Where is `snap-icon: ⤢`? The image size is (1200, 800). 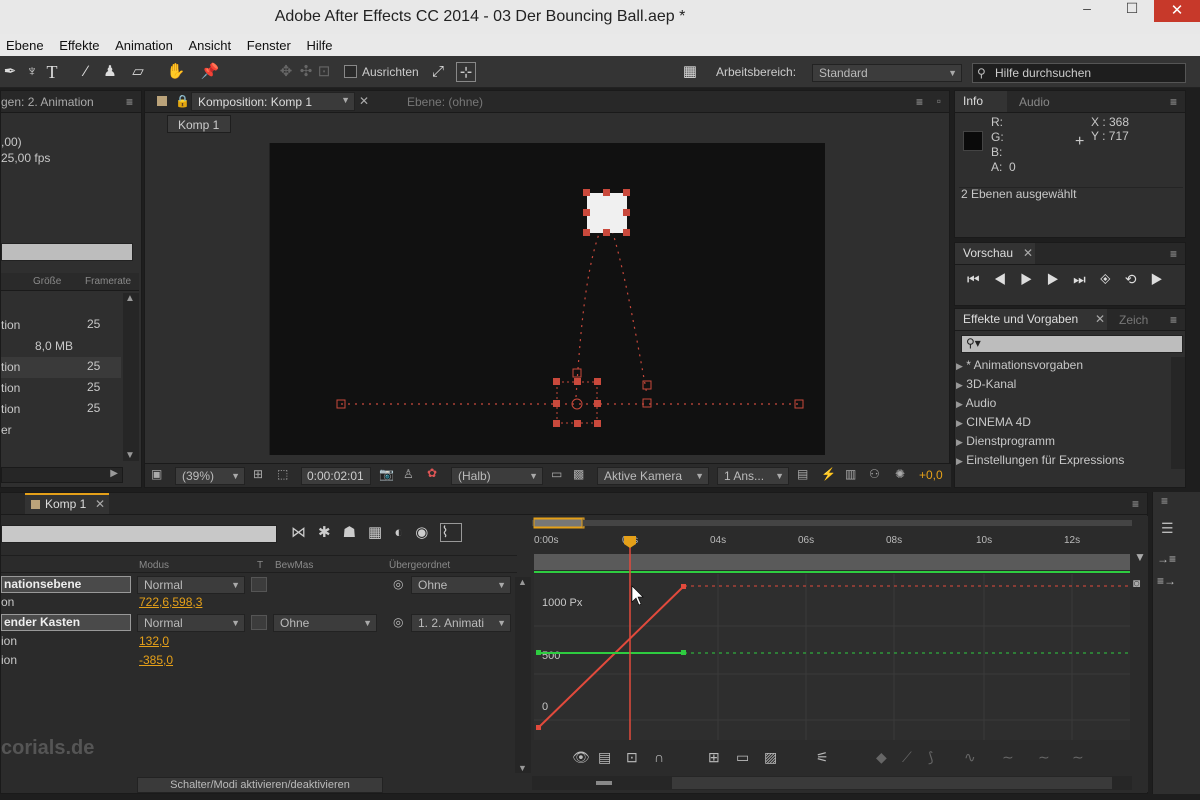 snap-icon: ⤢ is located at coordinates (438, 72).